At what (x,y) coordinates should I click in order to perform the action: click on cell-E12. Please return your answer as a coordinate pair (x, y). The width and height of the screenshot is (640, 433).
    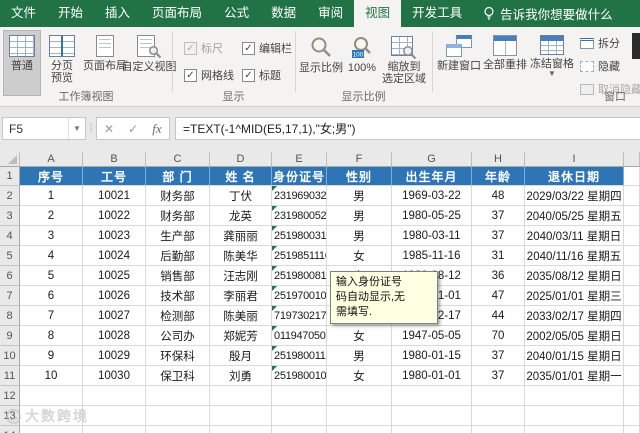
    Looking at the image, I should click on (299, 396).